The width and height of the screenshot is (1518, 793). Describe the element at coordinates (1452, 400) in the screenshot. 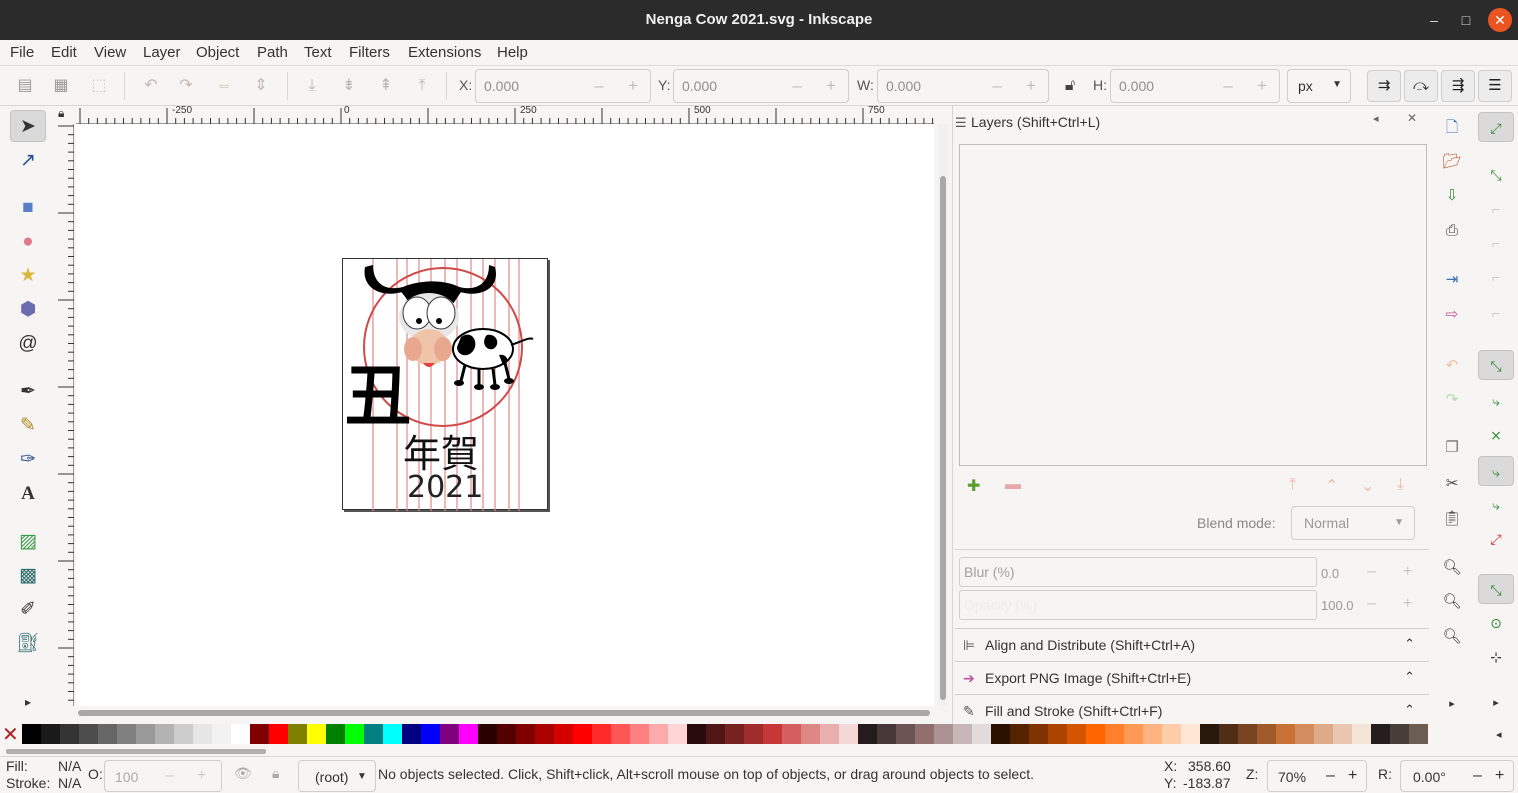

I see `redo-icon: ↷` at that location.